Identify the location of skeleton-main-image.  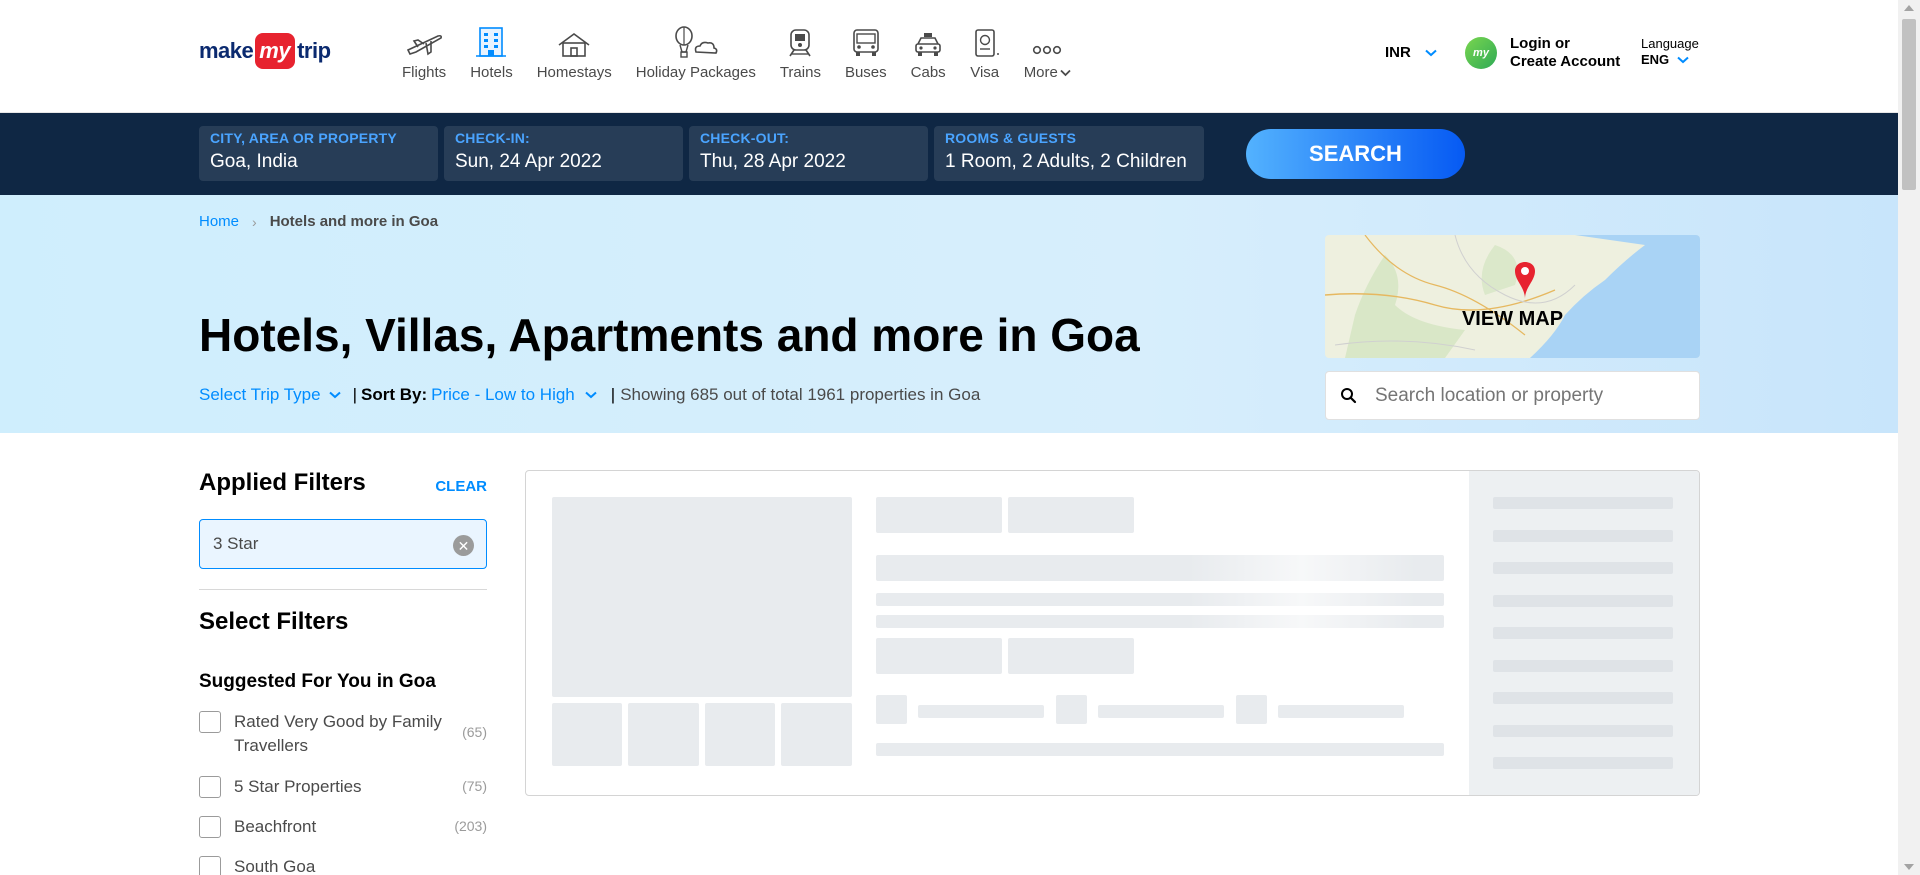
(702, 597).